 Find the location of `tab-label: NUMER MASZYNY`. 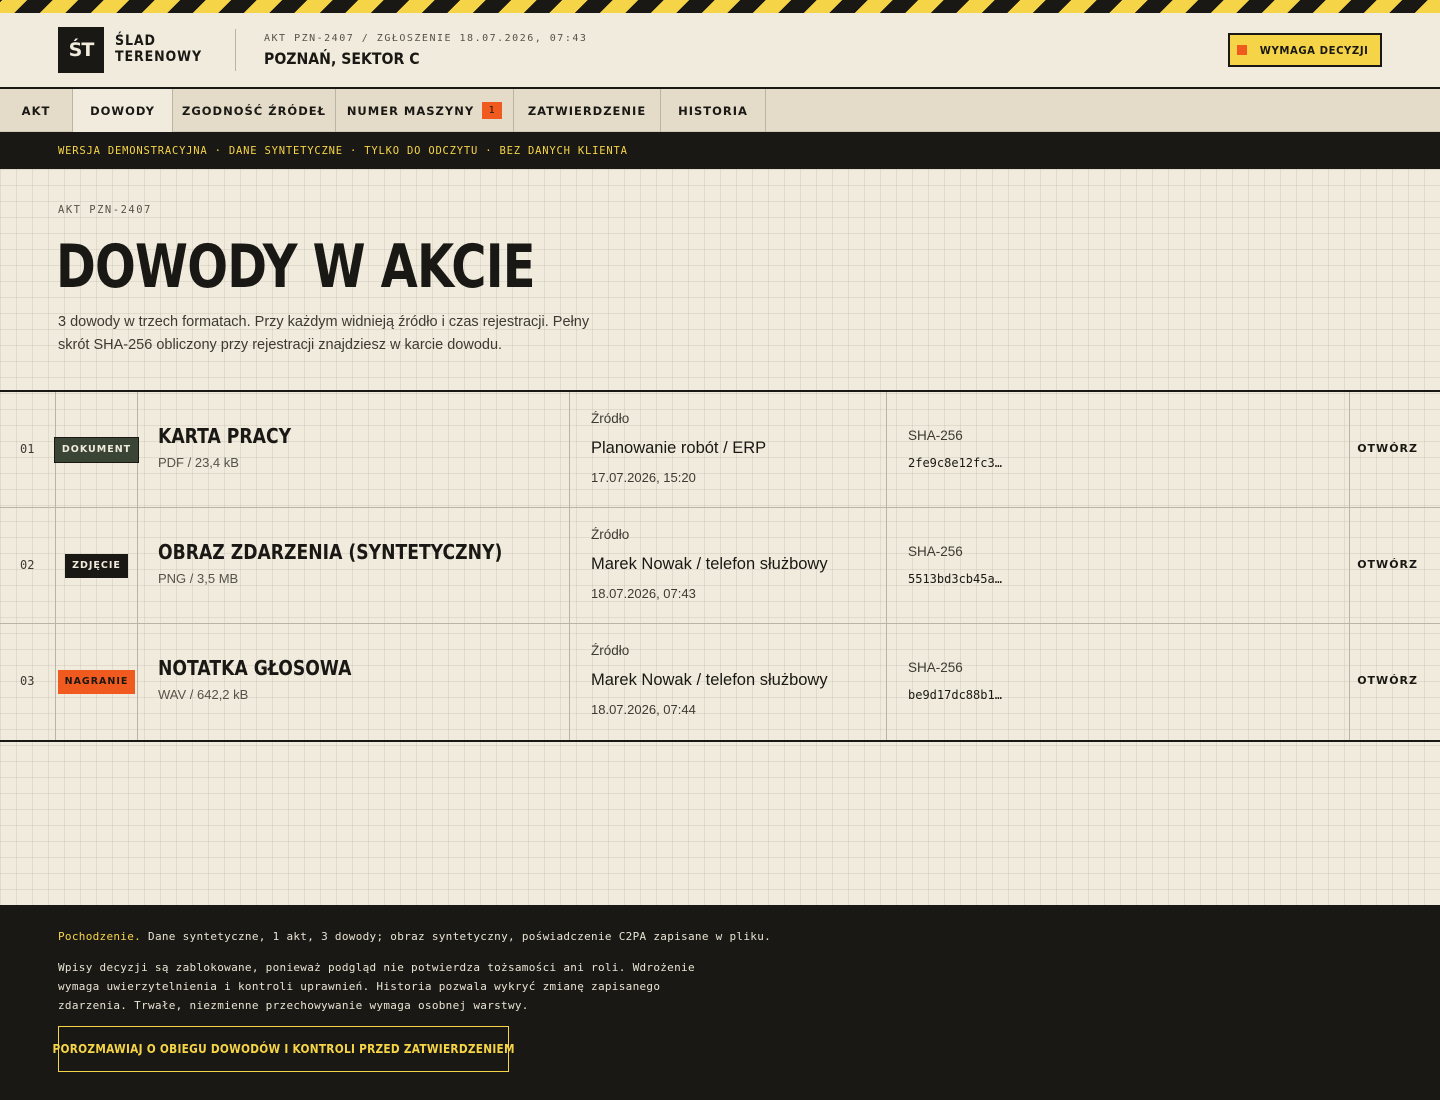

tab-label: NUMER MASZYNY is located at coordinates (410, 110).